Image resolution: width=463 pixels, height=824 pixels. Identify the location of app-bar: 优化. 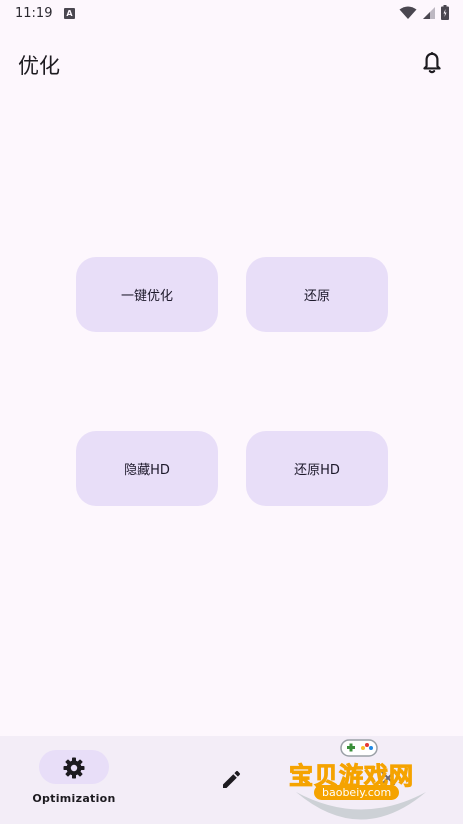
(231, 63).